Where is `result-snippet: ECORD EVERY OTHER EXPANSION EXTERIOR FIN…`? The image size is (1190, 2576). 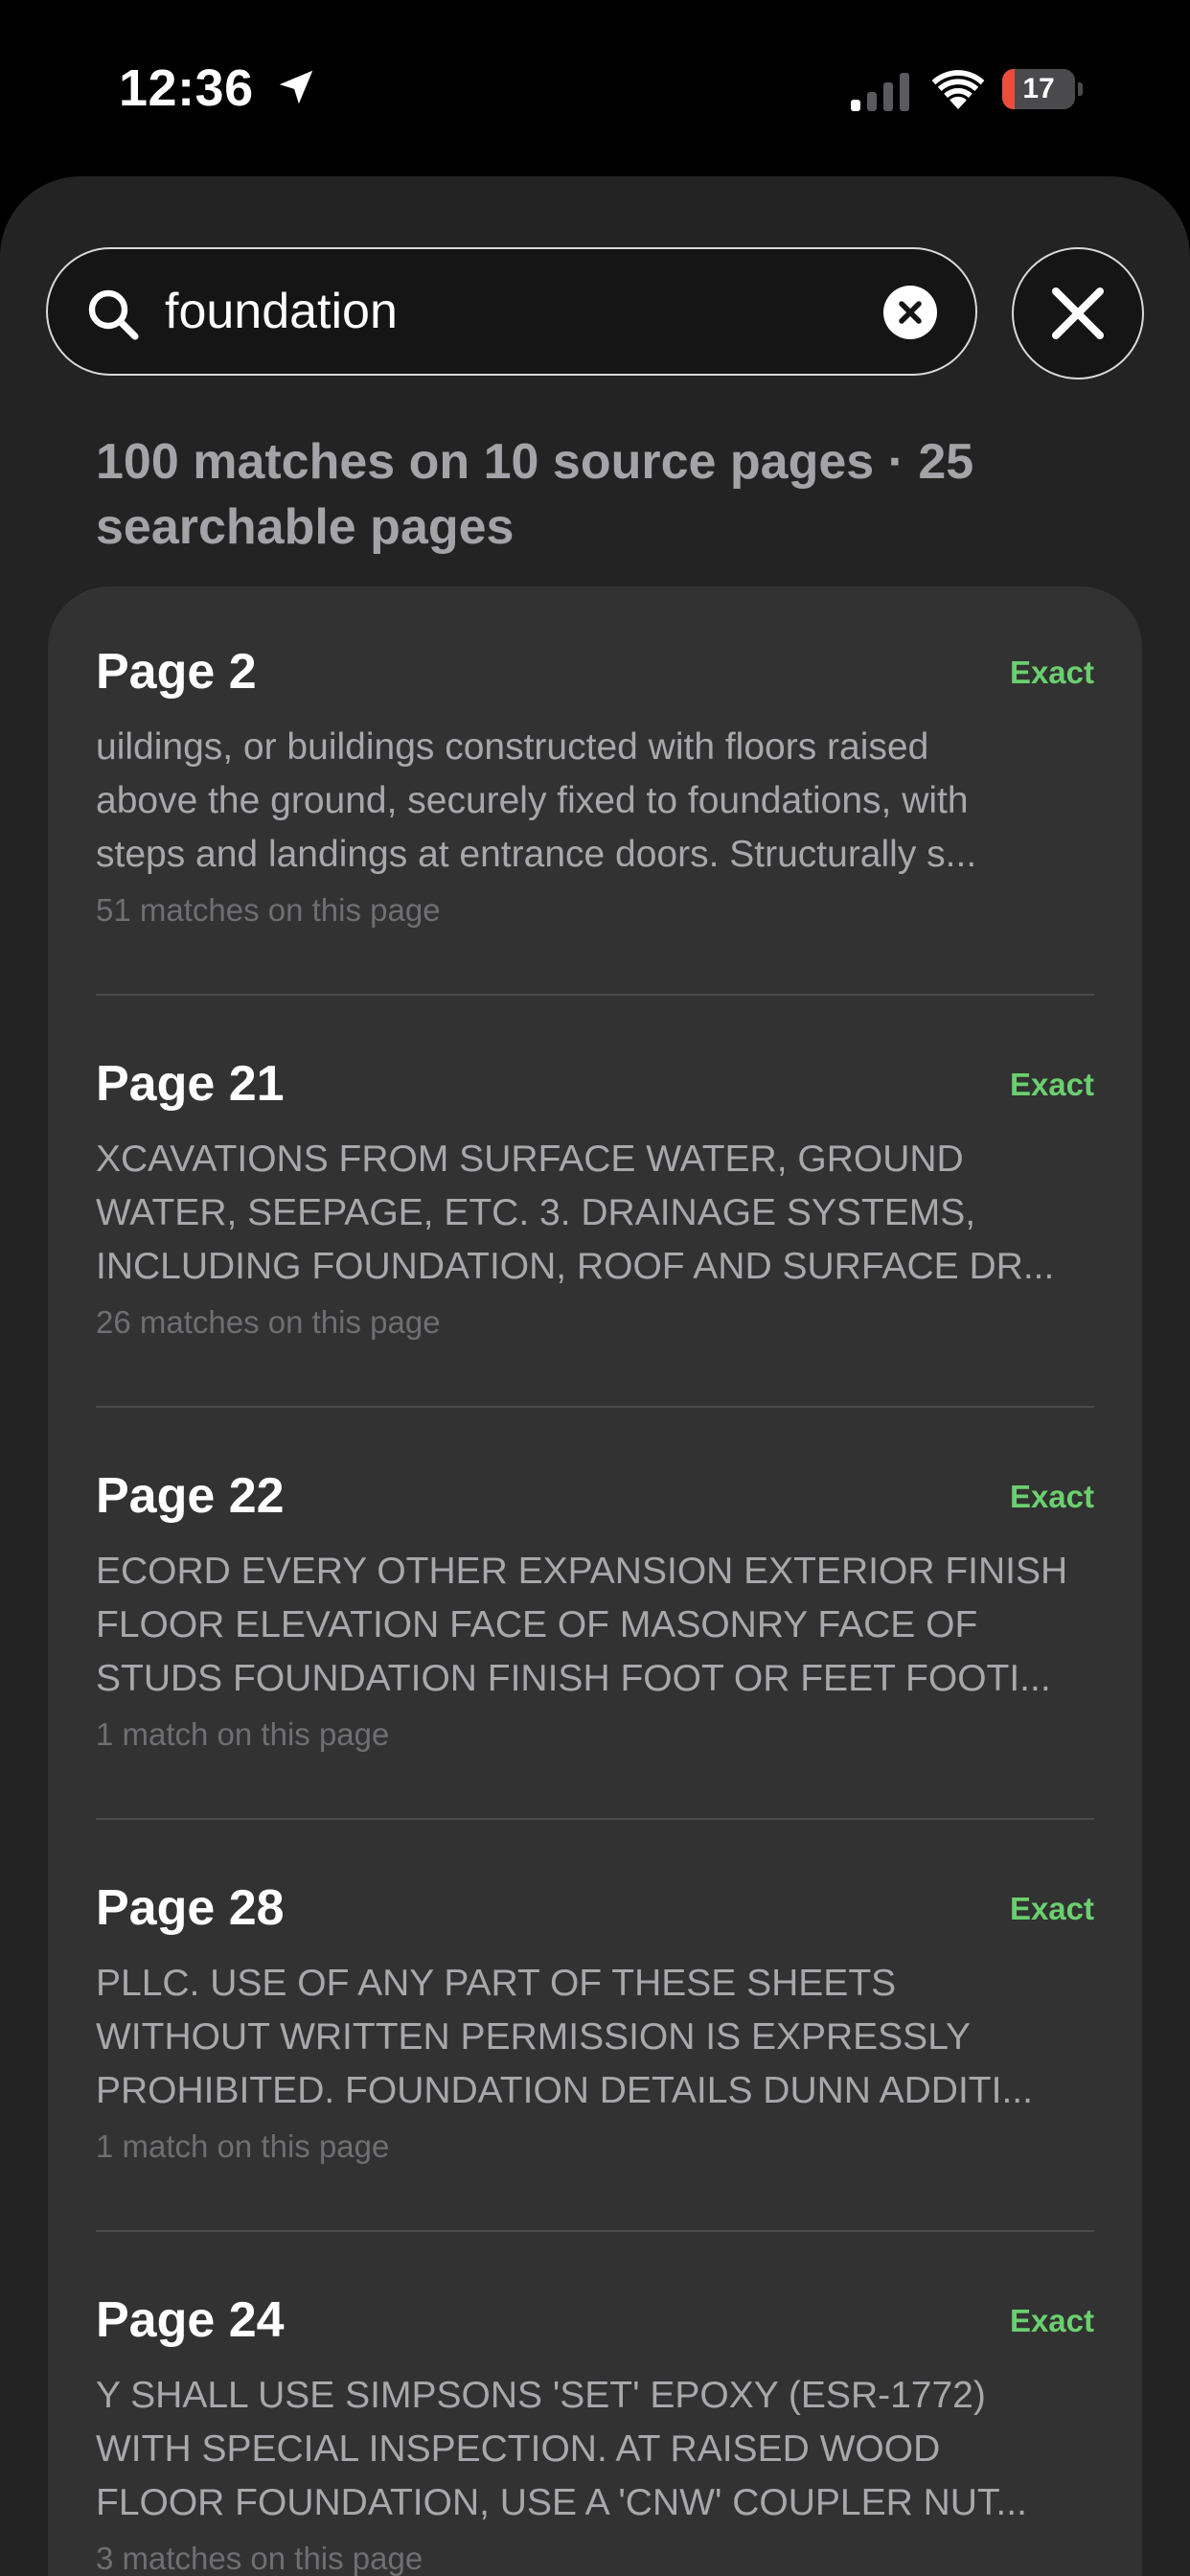
result-snippet: ECORD EVERY OTHER EXPANSION EXTERIOR FIN… is located at coordinates (595, 1625).